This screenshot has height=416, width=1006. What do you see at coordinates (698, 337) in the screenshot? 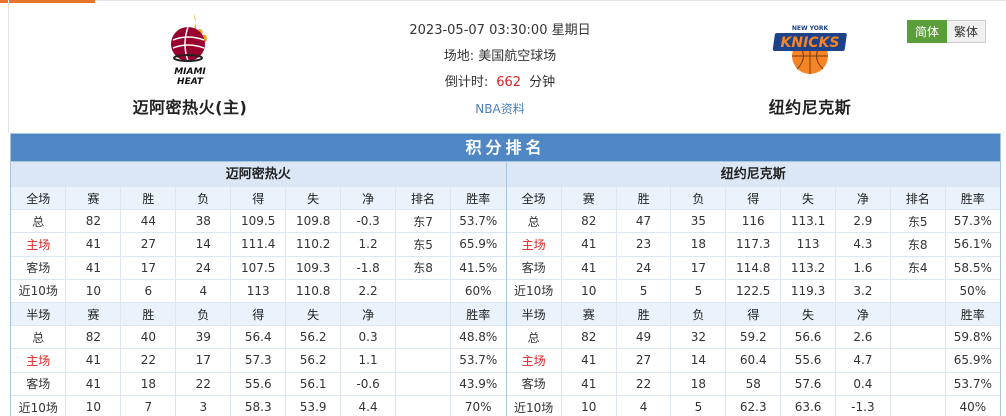
I see `table-cell: 32` at bounding box center [698, 337].